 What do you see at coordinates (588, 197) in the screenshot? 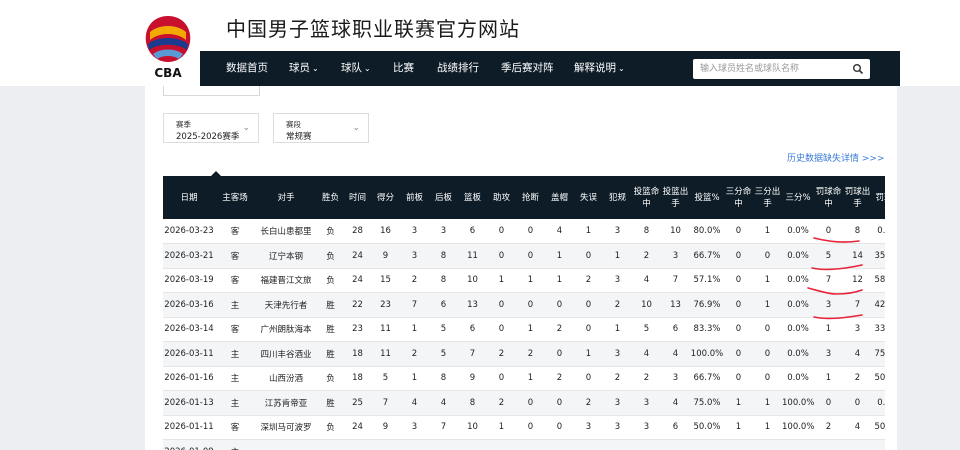
I see `column-header: 失误` at bounding box center [588, 197].